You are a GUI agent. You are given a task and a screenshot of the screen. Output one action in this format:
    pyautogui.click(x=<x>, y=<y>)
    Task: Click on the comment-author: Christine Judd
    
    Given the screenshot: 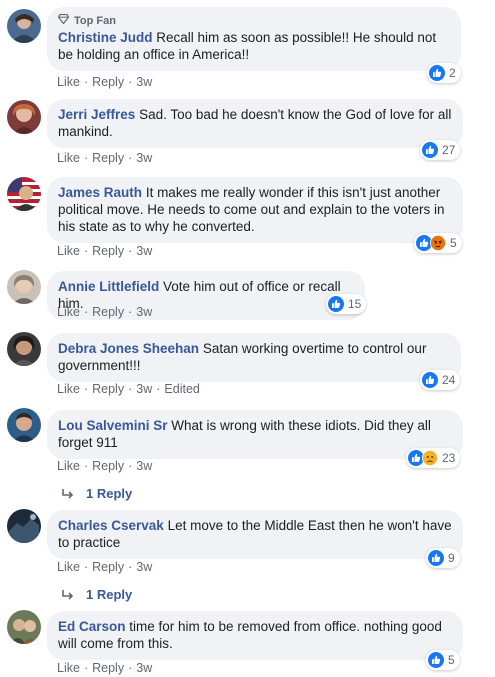 What is the action you would take?
    pyautogui.click(x=105, y=37)
    